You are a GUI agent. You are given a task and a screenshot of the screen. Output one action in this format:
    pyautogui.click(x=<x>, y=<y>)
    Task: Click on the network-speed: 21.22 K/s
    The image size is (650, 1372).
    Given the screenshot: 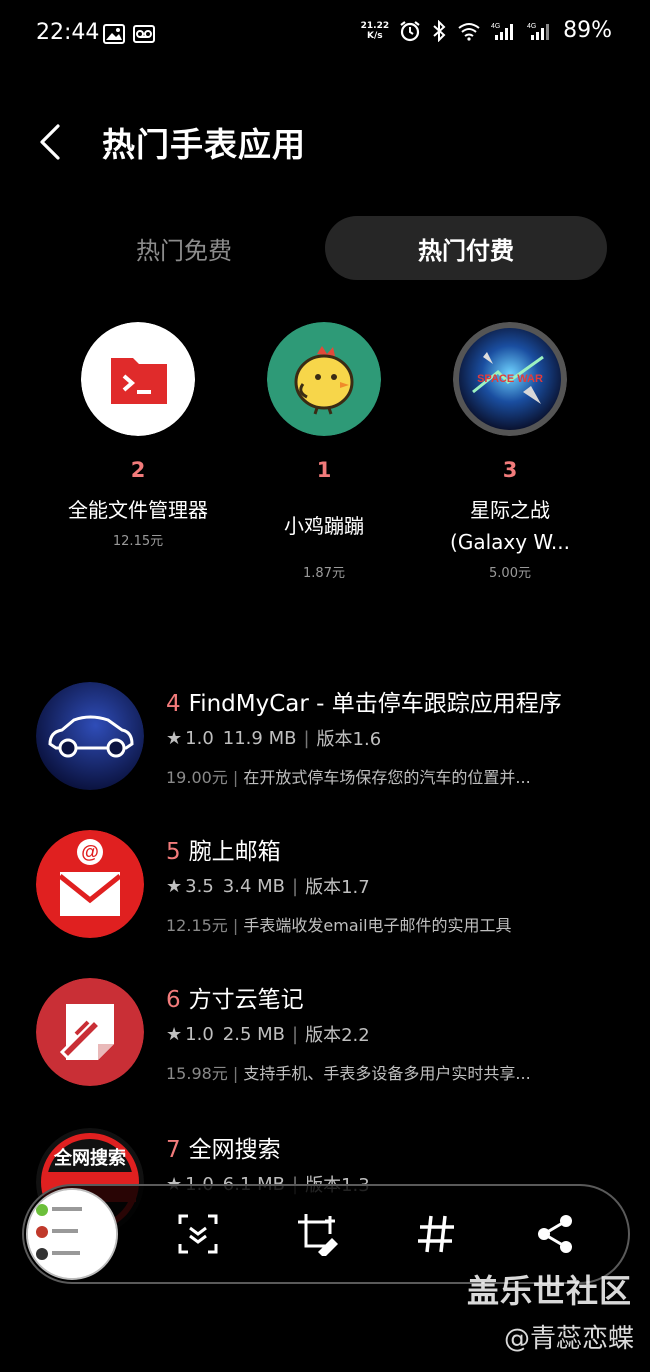 What is the action you would take?
    pyautogui.click(x=375, y=31)
    